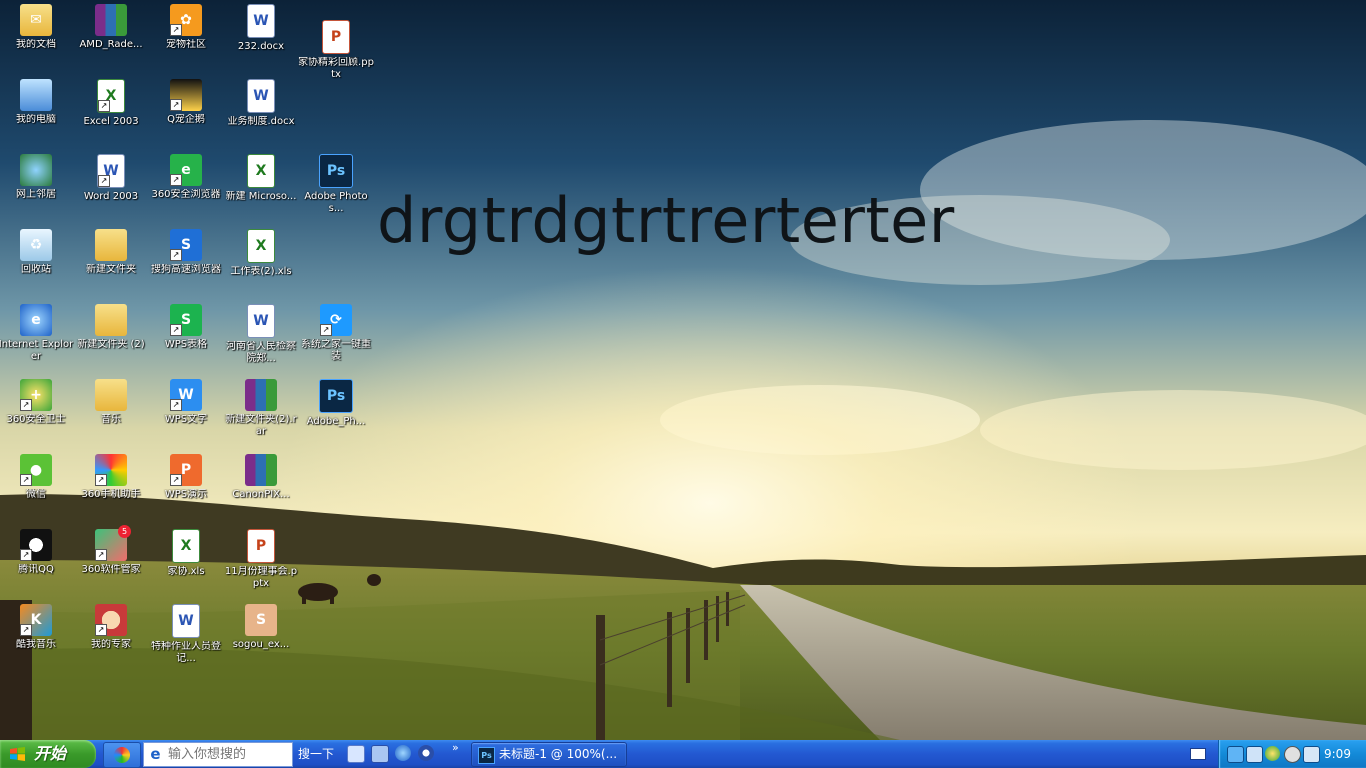 This screenshot has height=768, width=1366. Describe the element at coordinates (111, 171) in the screenshot. I see `word-2003-icon: W ↗` at that location.